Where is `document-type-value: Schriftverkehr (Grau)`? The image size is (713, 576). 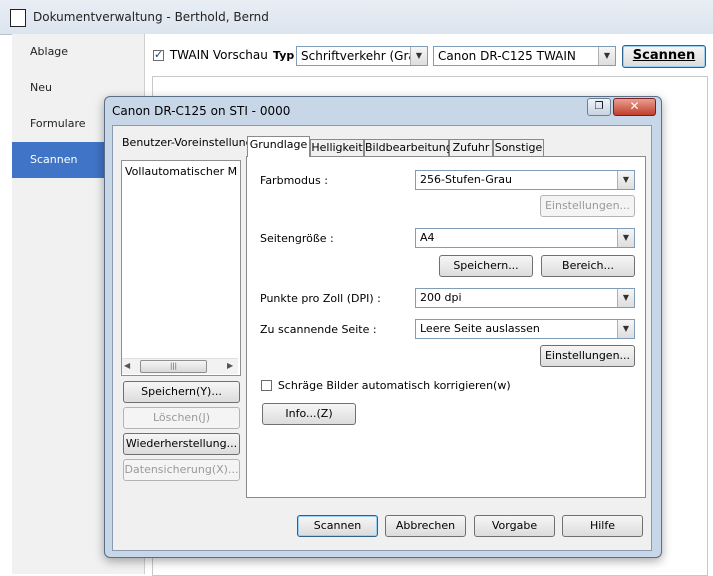
document-type-value: Schriftverkehr (Grau) is located at coordinates (364, 56).